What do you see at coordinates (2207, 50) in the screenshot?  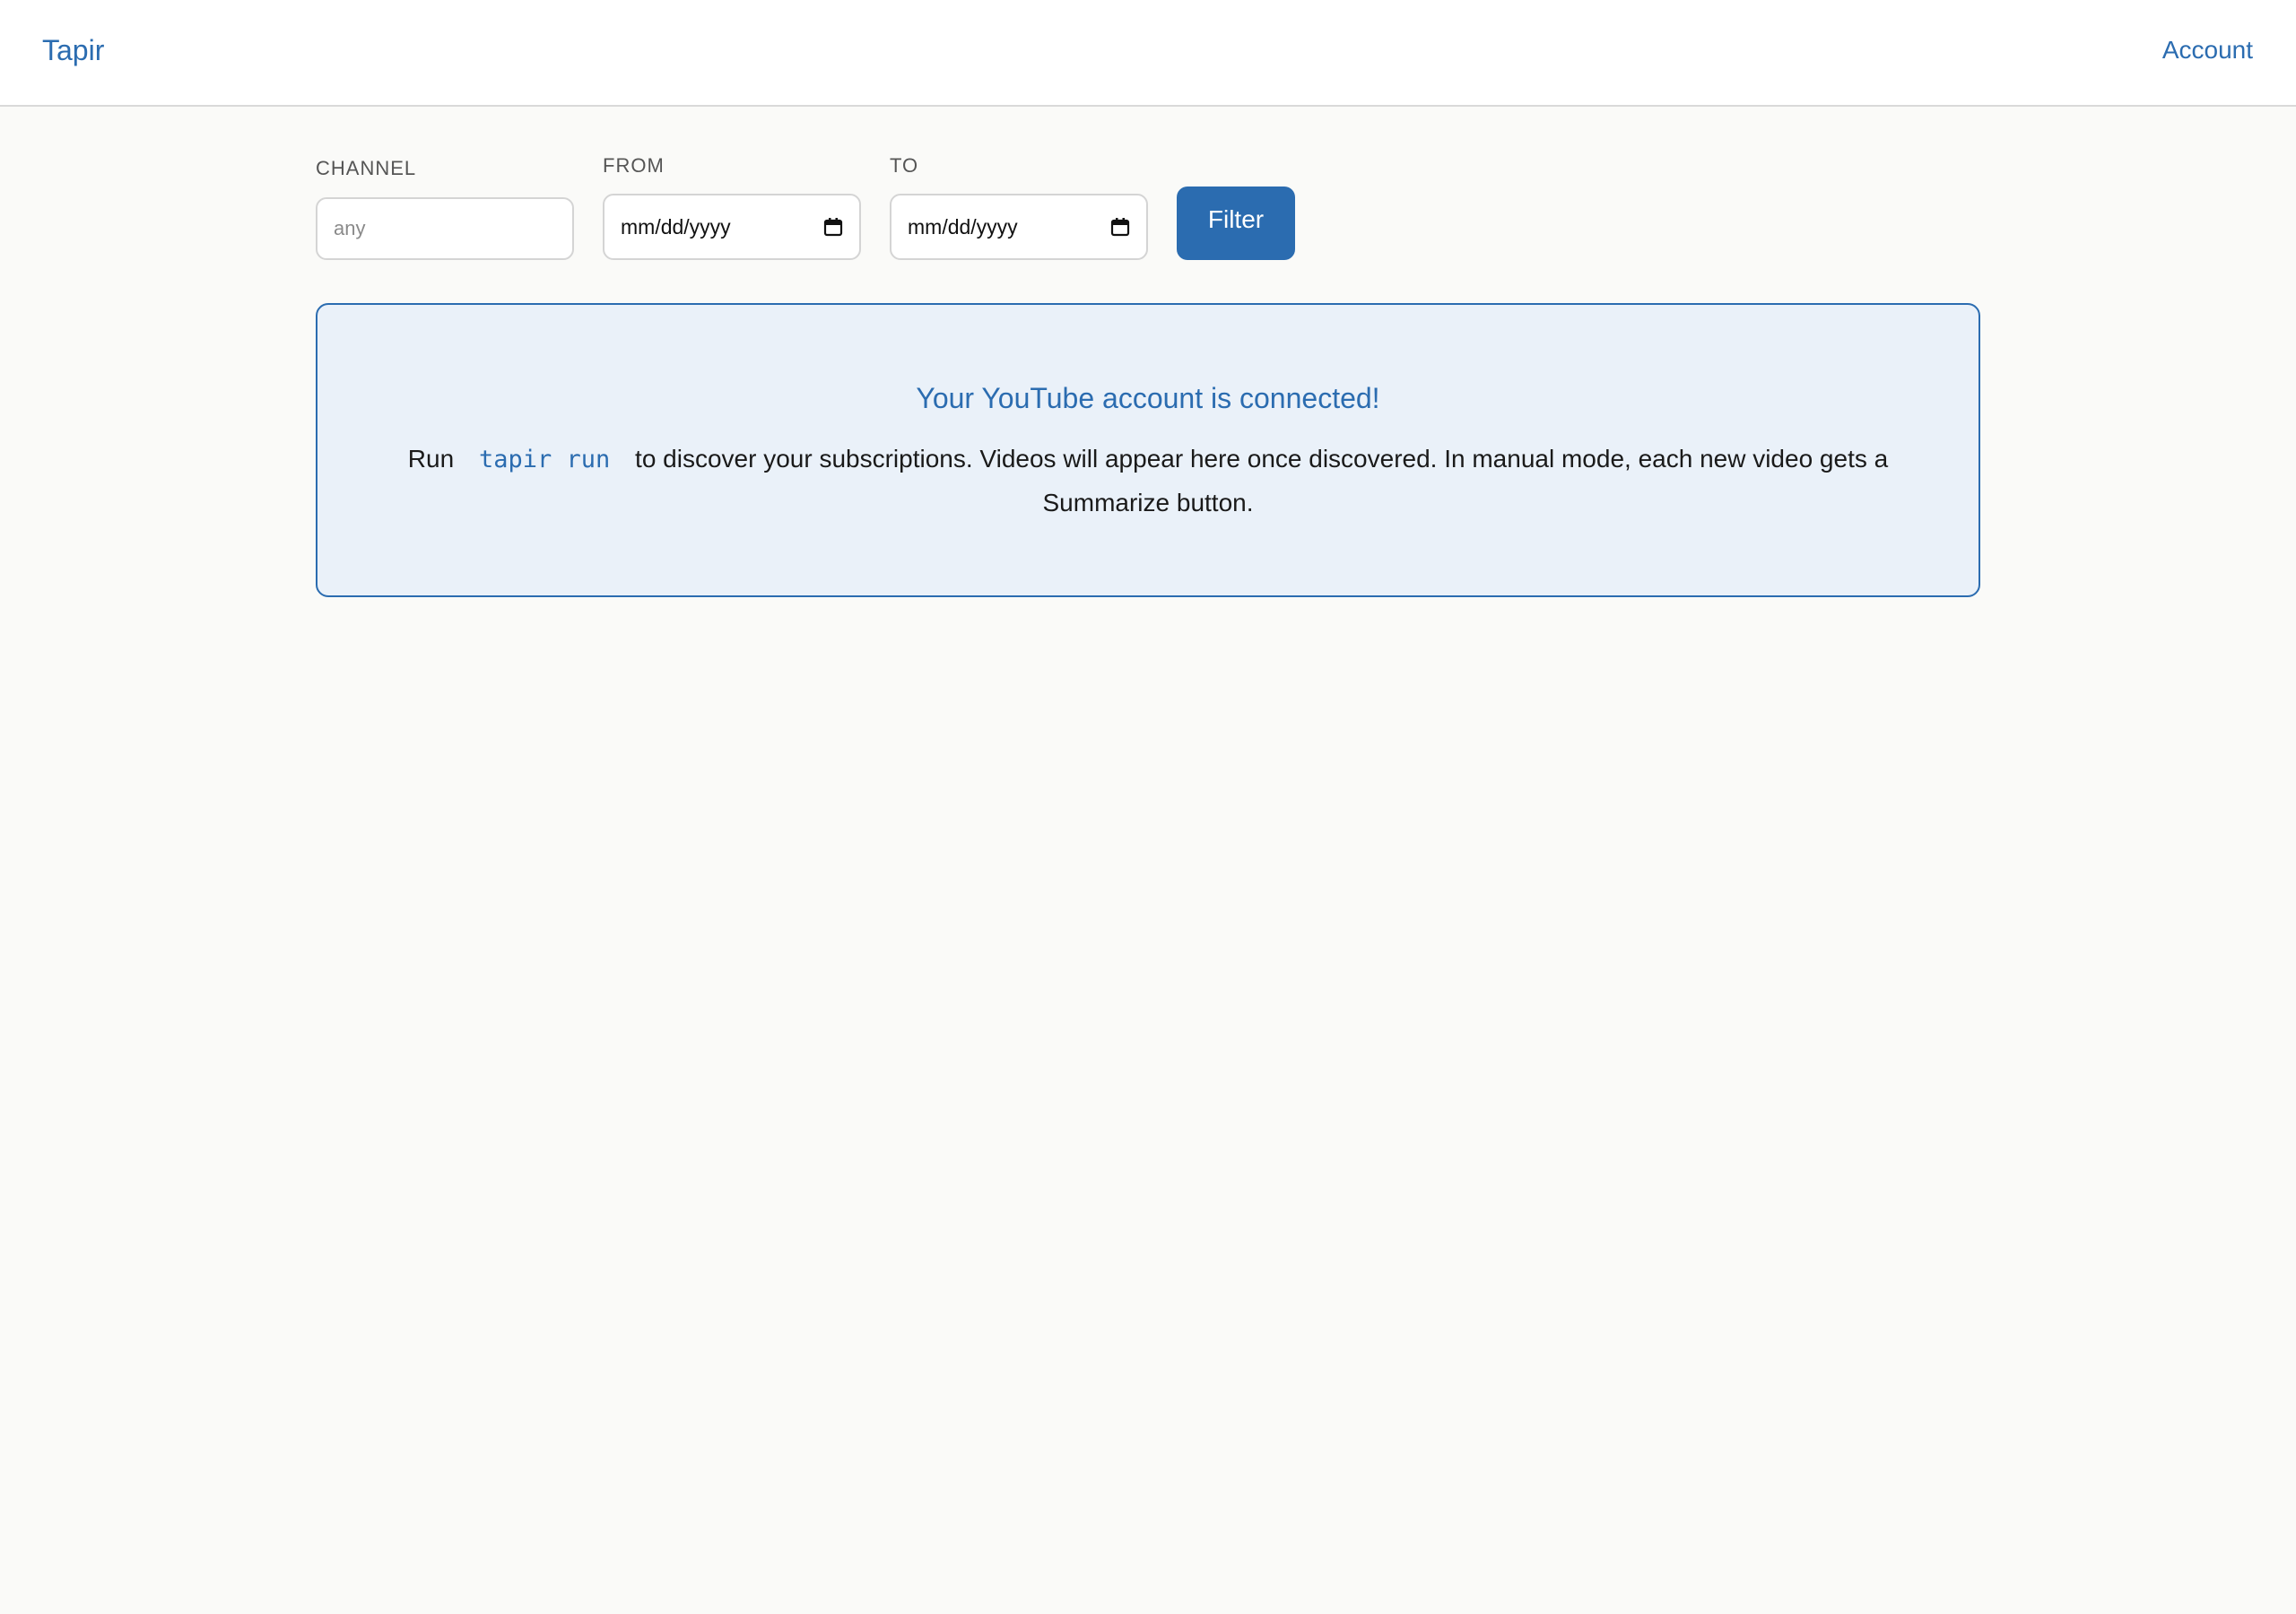 I see `account-link: Account` at bounding box center [2207, 50].